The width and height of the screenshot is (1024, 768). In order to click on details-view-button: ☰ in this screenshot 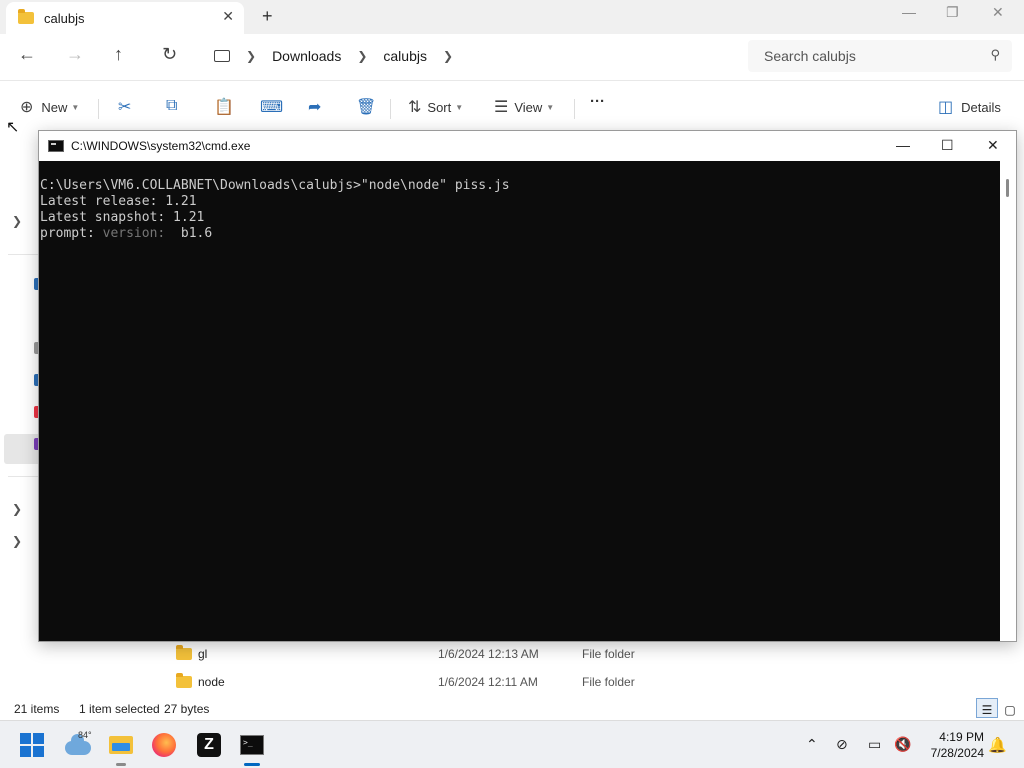, I will do `click(987, 708)`.